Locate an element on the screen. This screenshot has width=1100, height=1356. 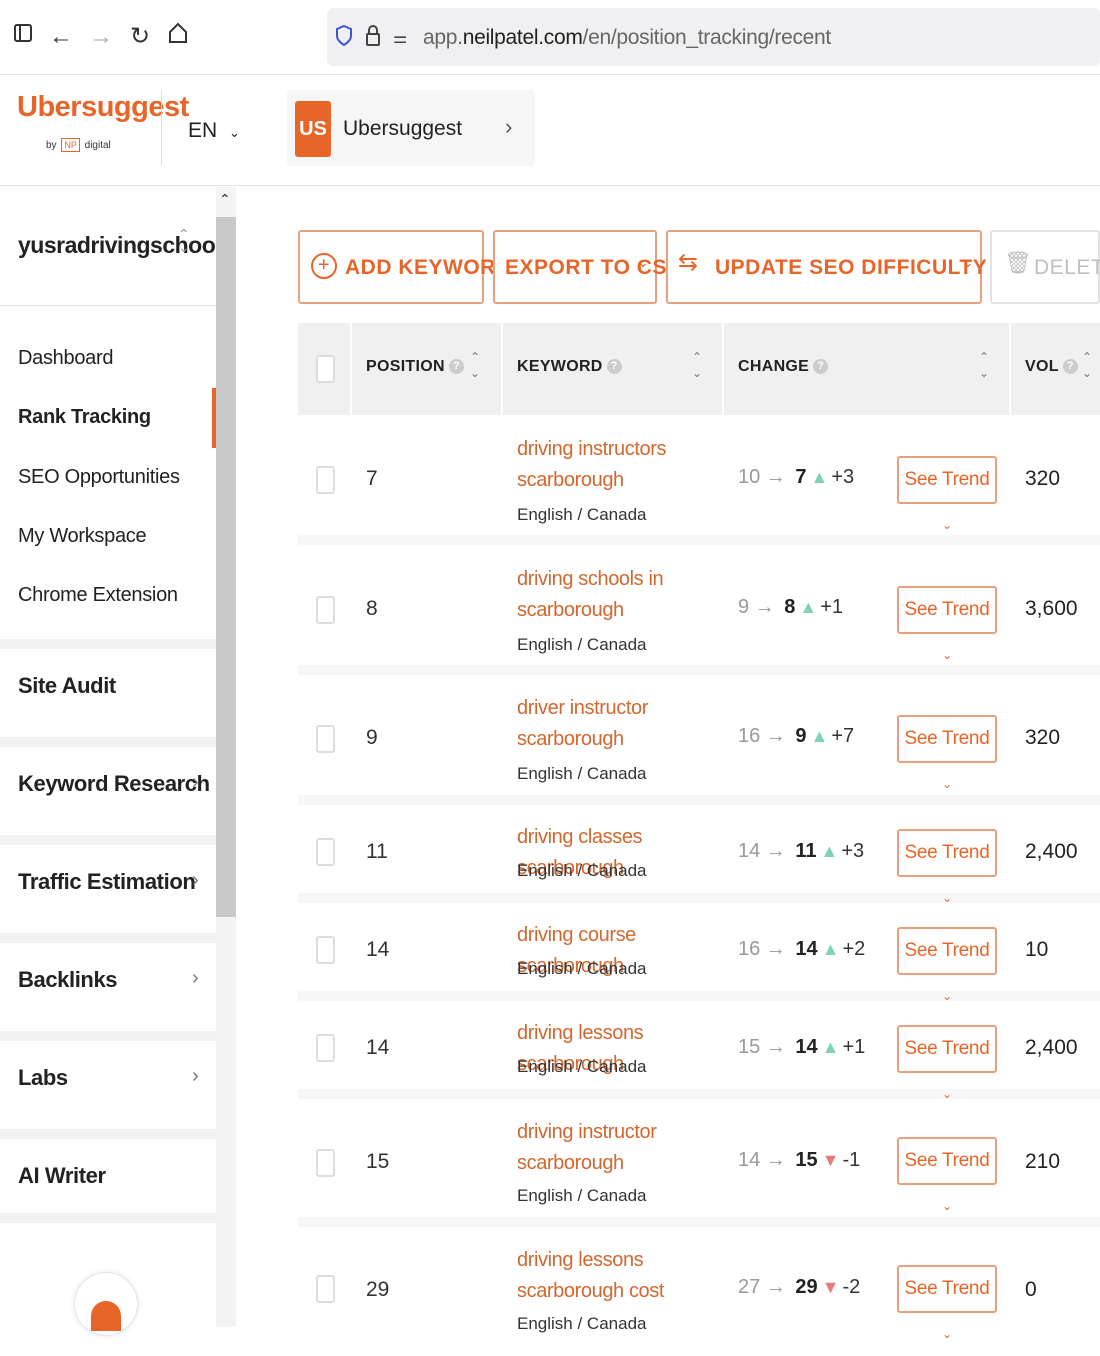
np-digital-logo: by NP digital is located at coordinates (78, 145).